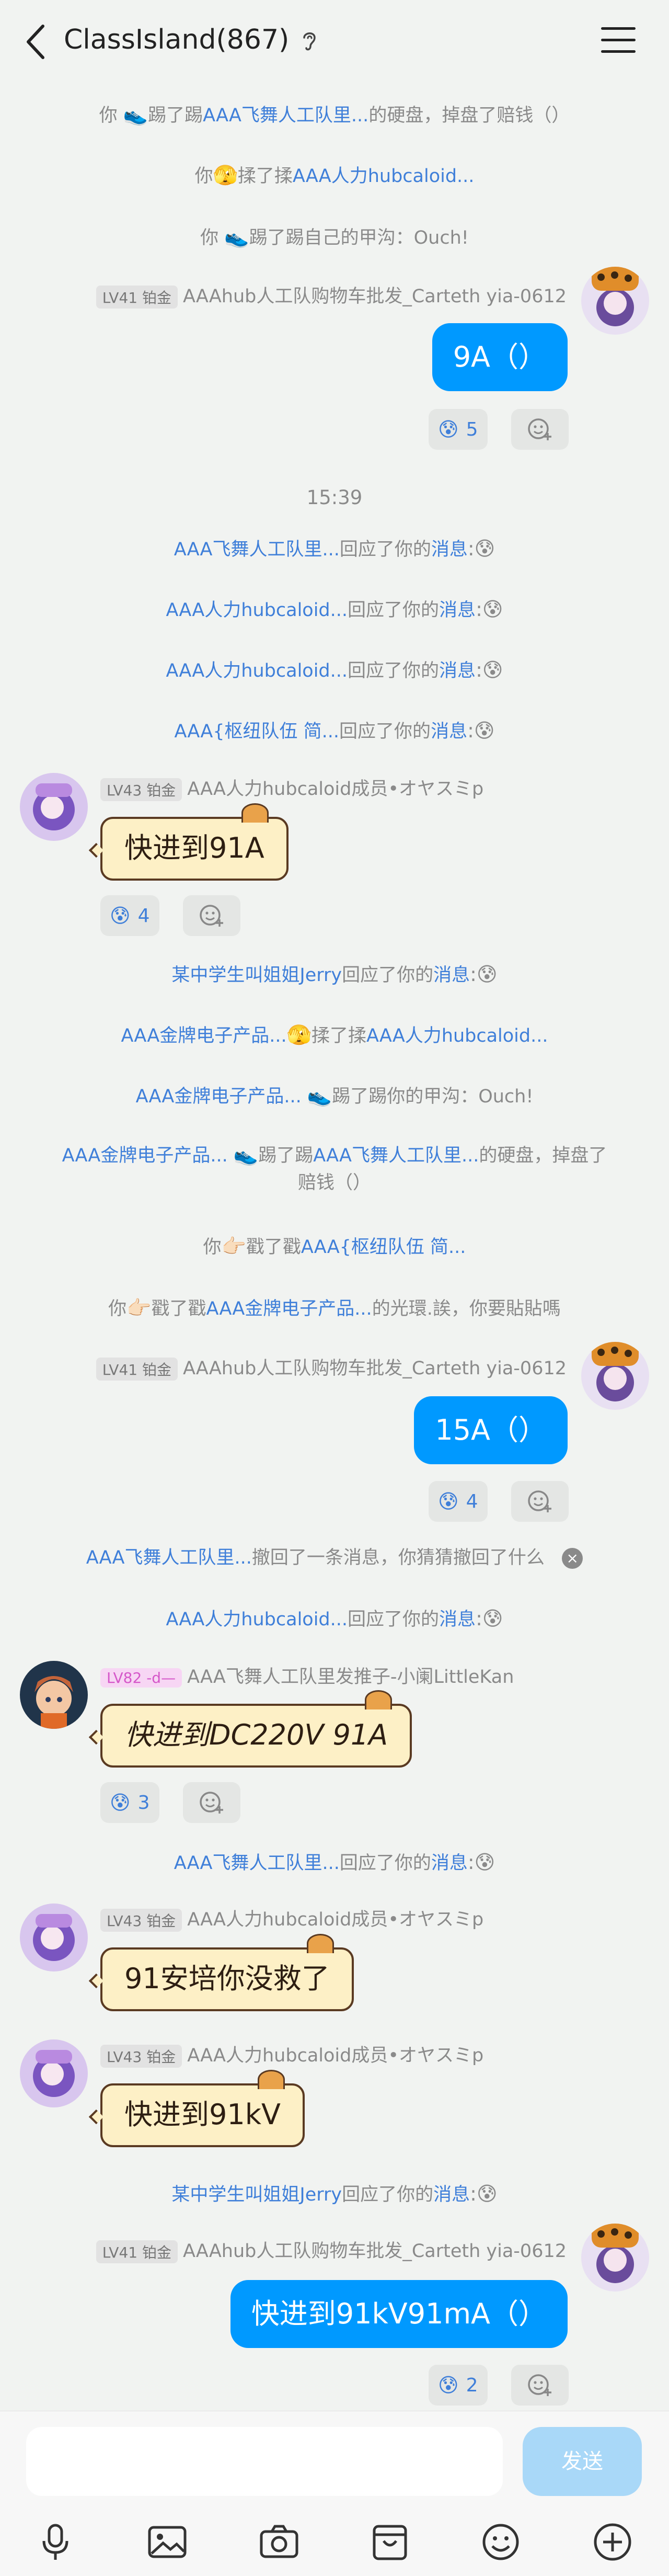  I want to click on reaction-chip: 😰 5, so click(458, 430).